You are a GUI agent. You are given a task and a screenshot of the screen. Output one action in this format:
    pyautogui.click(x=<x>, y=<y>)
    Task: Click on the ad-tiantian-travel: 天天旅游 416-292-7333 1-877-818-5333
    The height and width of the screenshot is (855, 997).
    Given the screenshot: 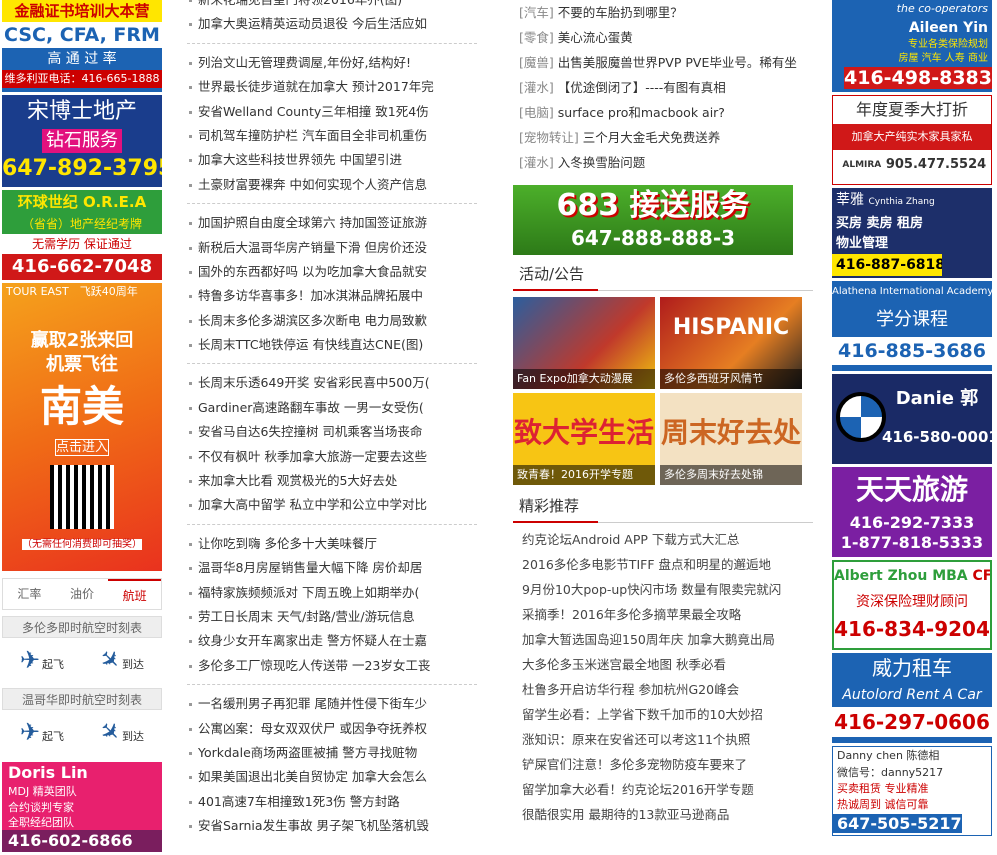 What is the action you would take?
    pyautogui.click(x=912, y=512)
    